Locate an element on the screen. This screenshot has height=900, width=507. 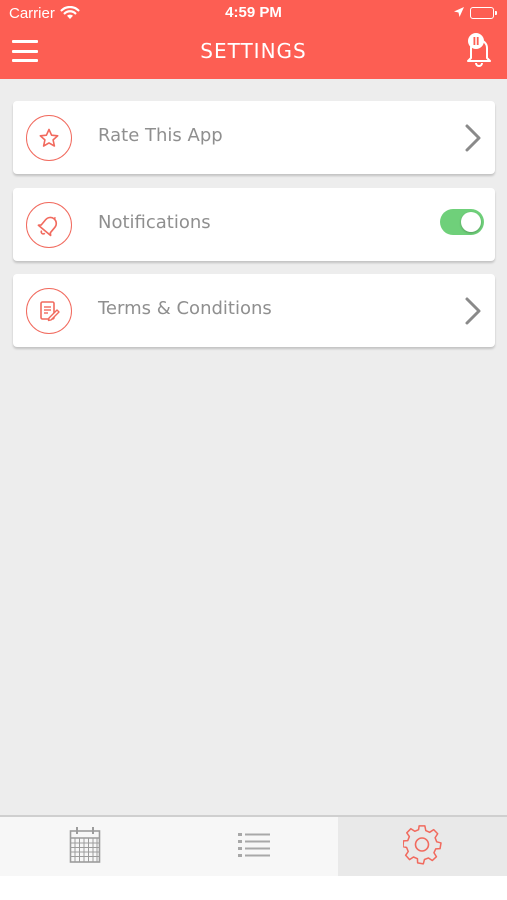
terms-row: Terms & Conditions is located at coordinates (254, 310).